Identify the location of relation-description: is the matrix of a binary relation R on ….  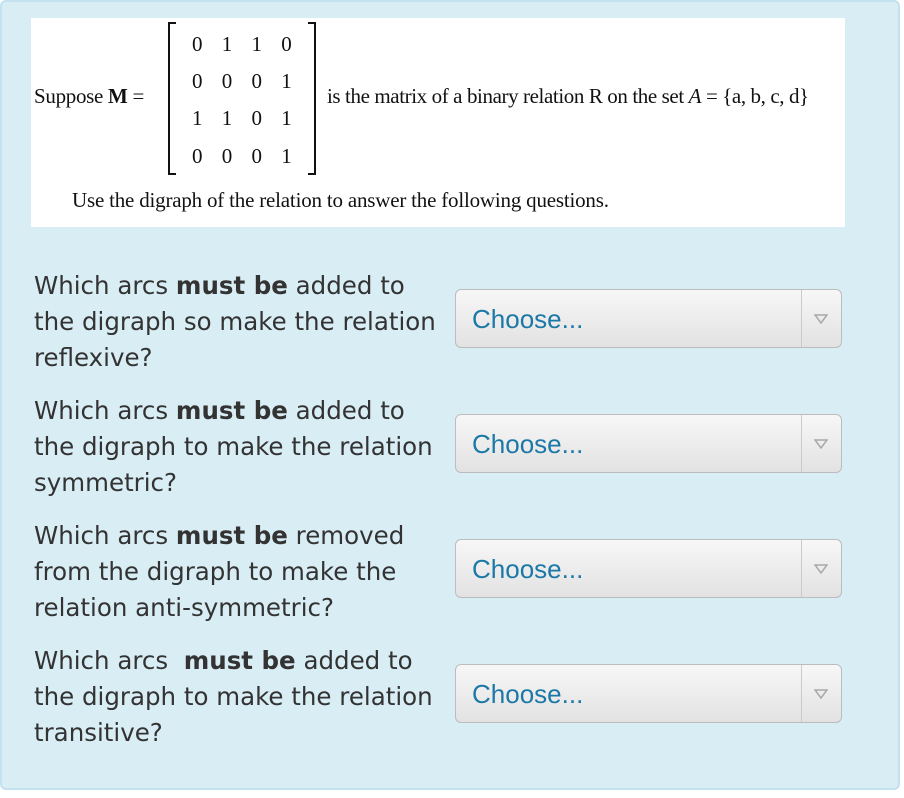
(568, 96).